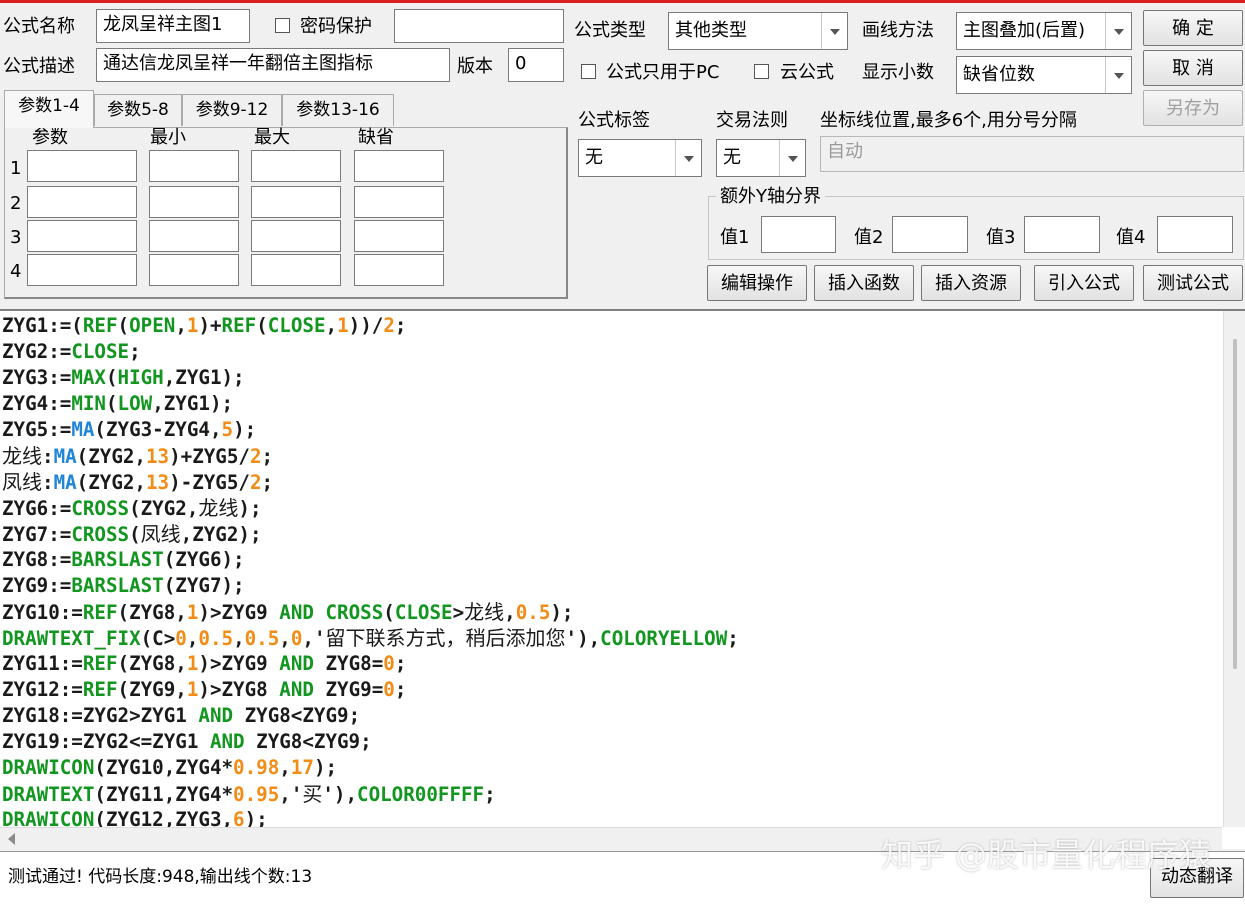 The height and width of the screenshot is (904, 1245). Describe the element at coordinates (971, 283) in the screenshot. I see `insert-resource-button: 插入资源` at that location.